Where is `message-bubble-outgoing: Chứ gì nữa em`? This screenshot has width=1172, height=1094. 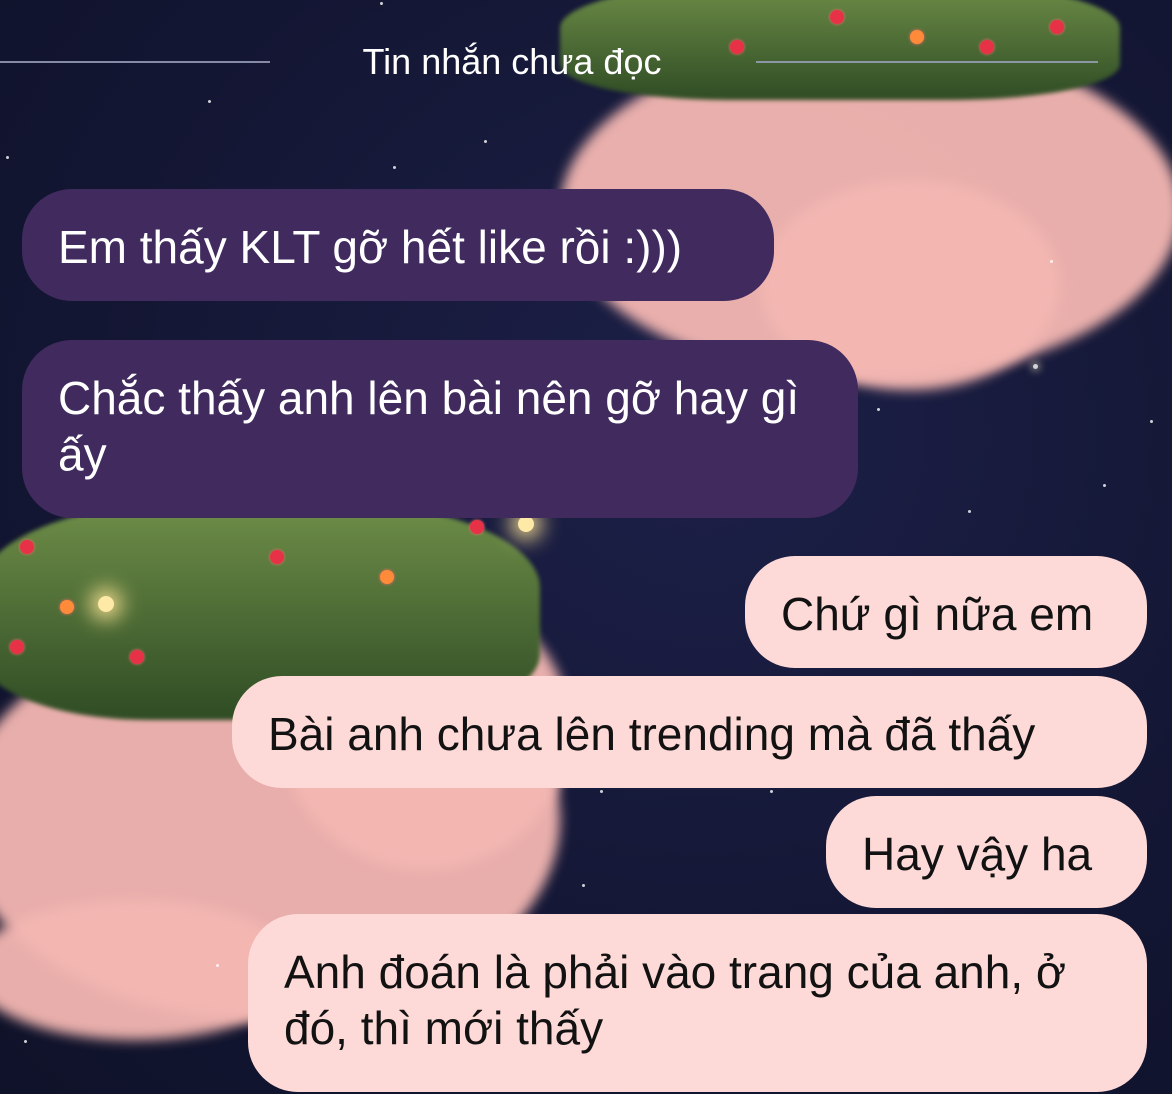 message-bubble-outgoing: Chứ gì nữa em is located at coordinates (946, 612).